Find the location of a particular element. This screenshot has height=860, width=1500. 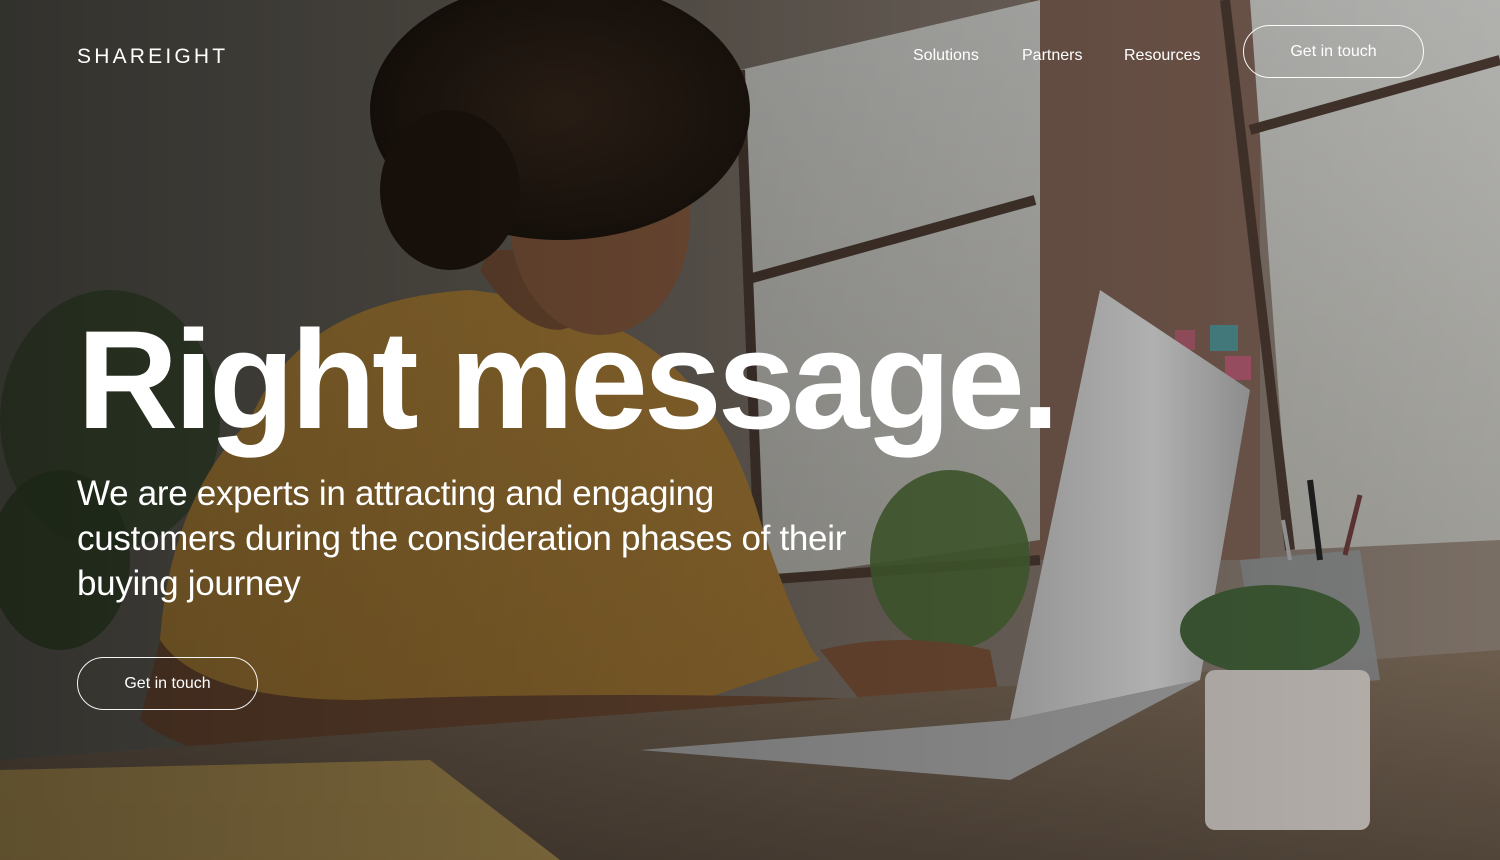

nav-link-solutions: Solutions is located at coordinates (946, 56).